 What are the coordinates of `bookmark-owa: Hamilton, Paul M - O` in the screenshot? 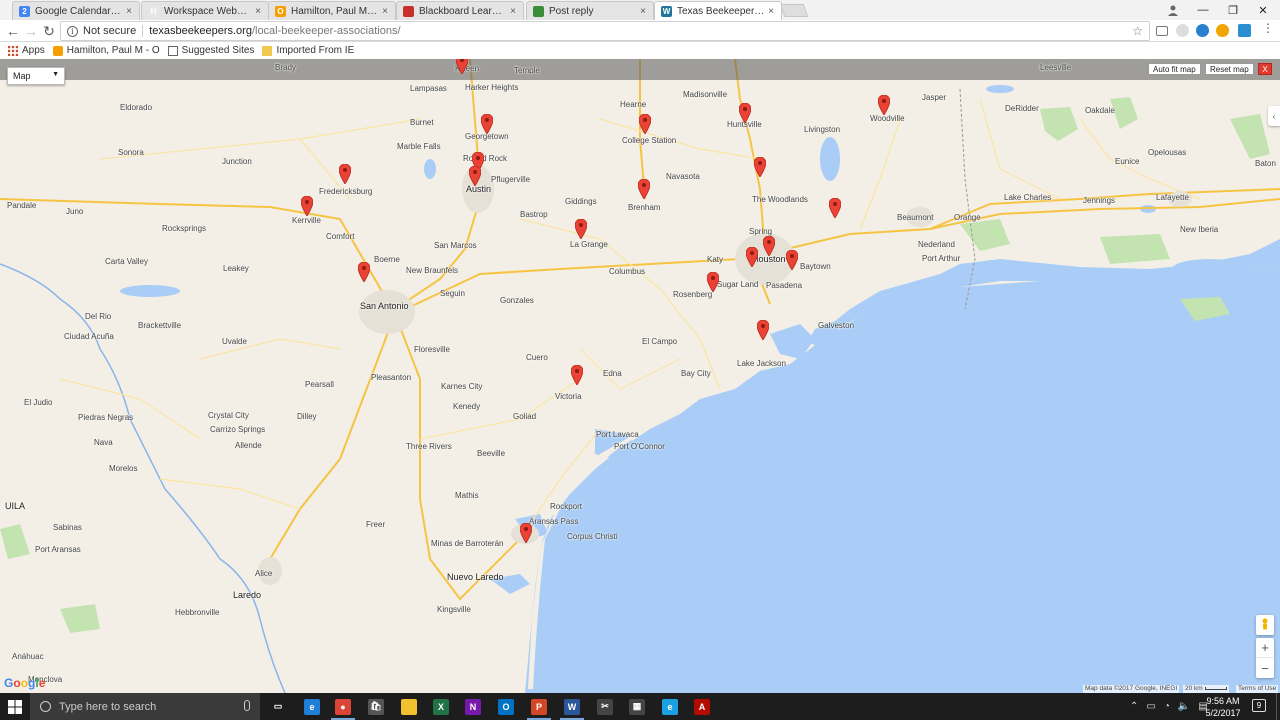 It's located at (106, 50).